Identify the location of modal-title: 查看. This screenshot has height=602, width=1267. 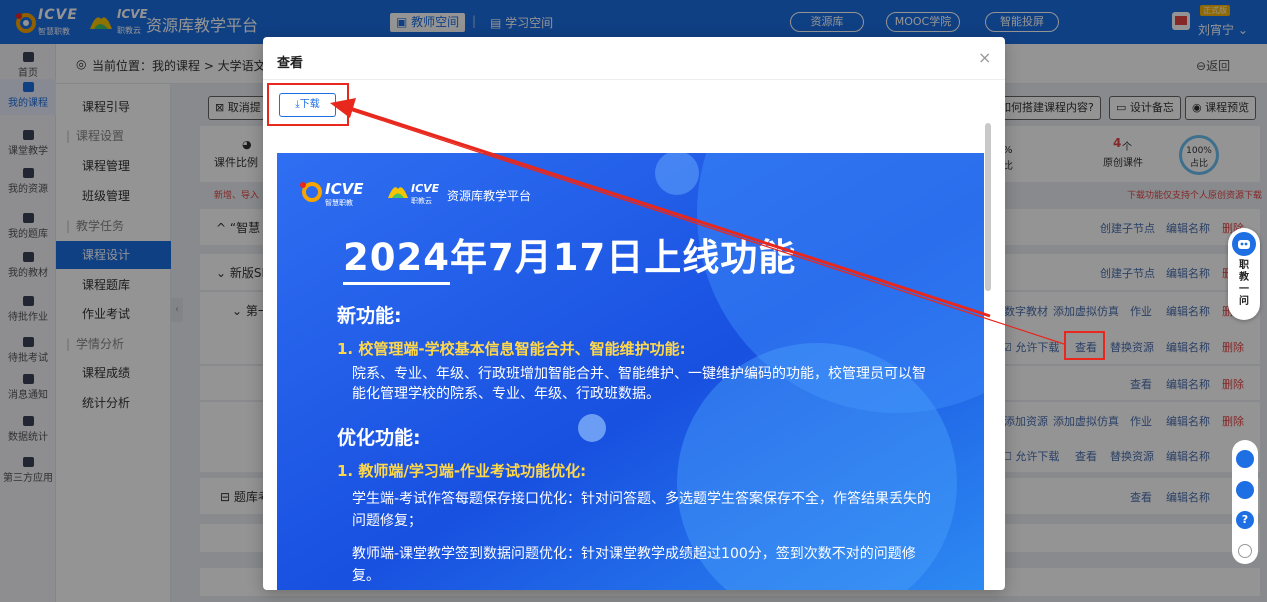
(290, 63).